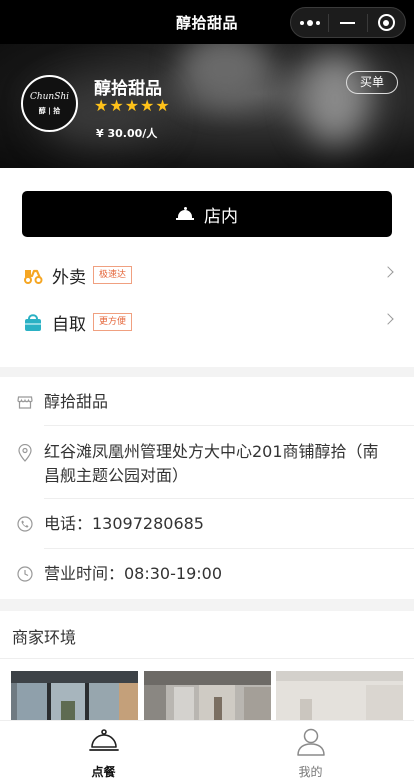  I want to click on minimize-icon, so click(347, 22).